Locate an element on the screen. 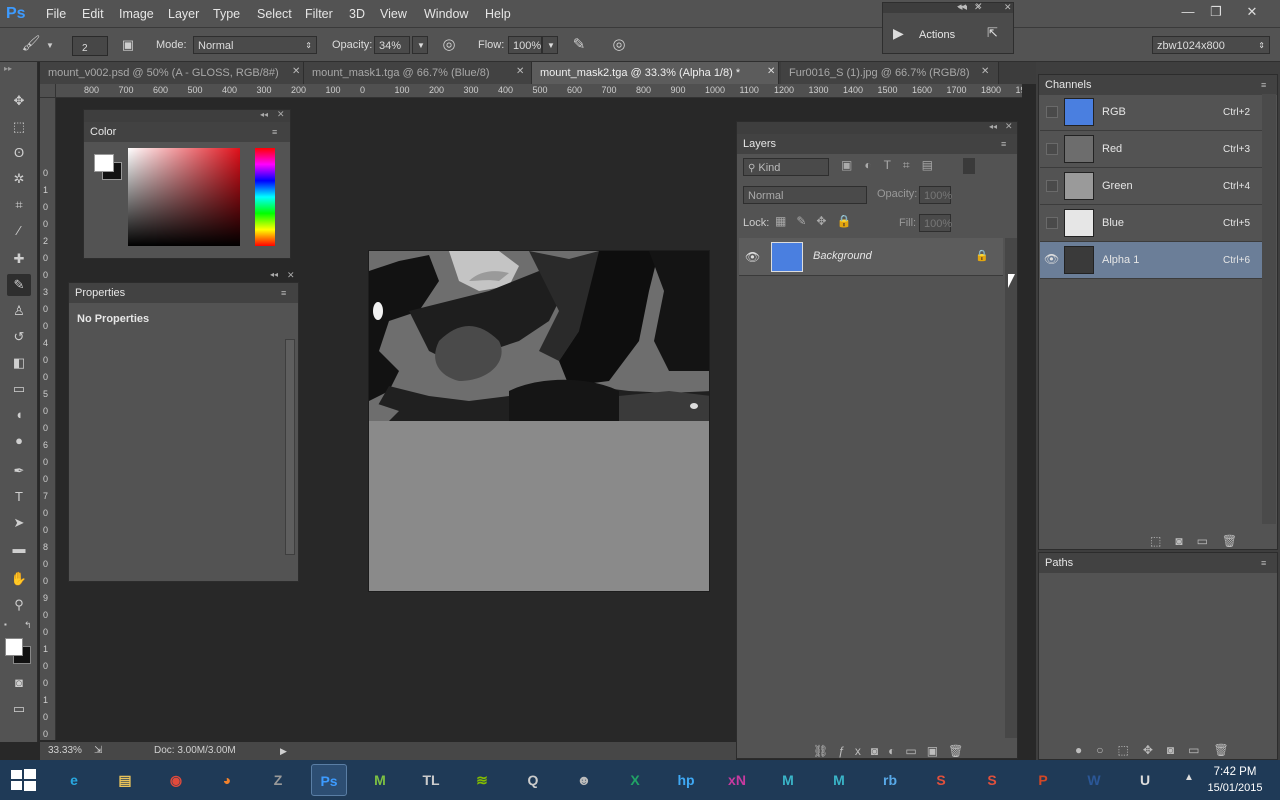 The width and height of the screenshot is (1280, 800). opacity-dropdown: ▼ is located at coordinates (420, 45).